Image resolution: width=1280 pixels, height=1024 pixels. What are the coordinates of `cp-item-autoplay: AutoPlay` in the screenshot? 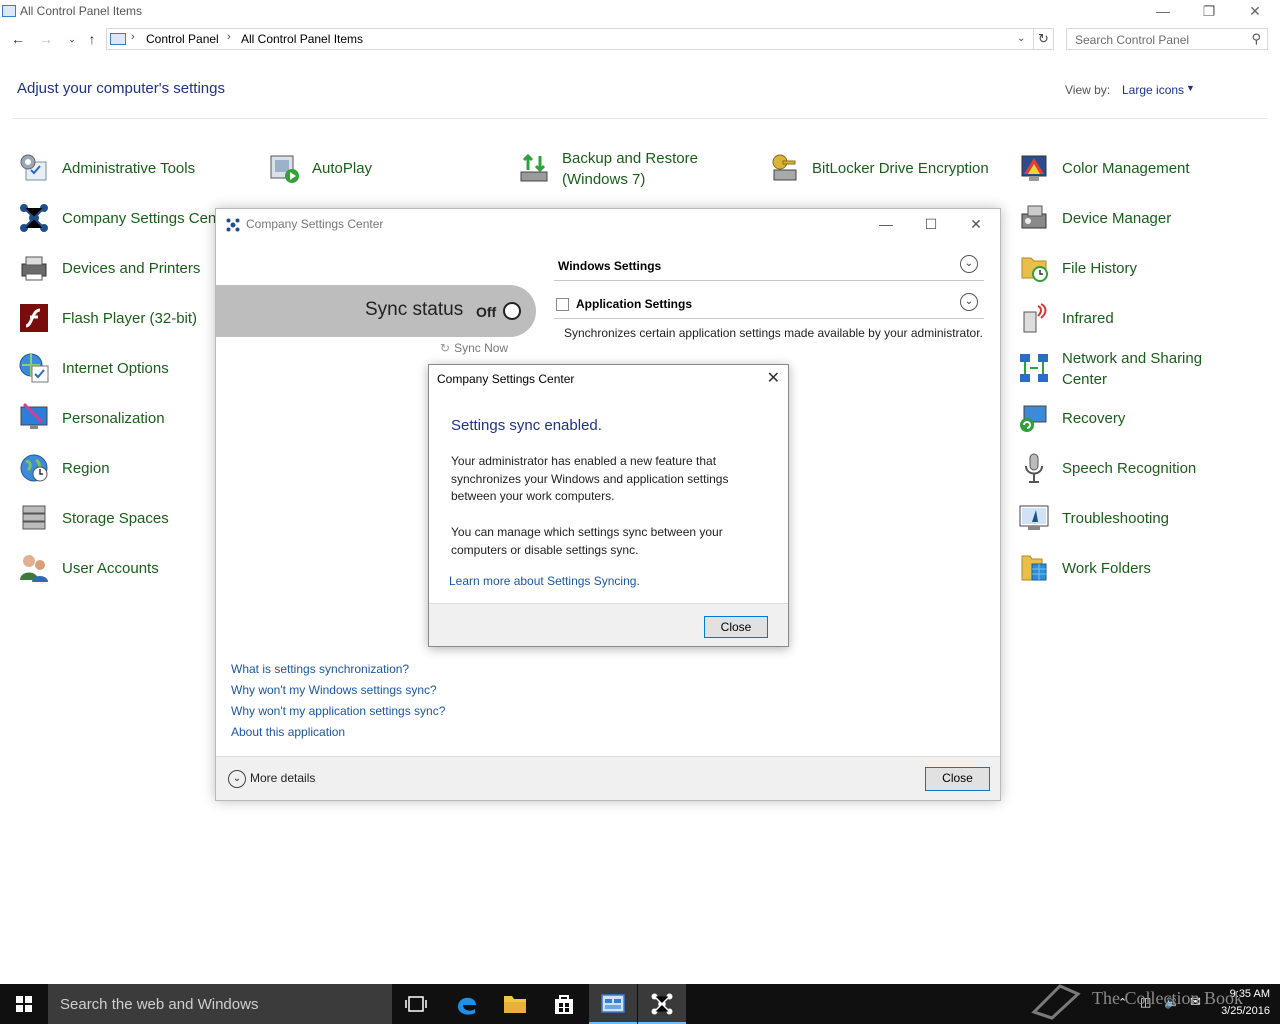 It's located at (390, 168).